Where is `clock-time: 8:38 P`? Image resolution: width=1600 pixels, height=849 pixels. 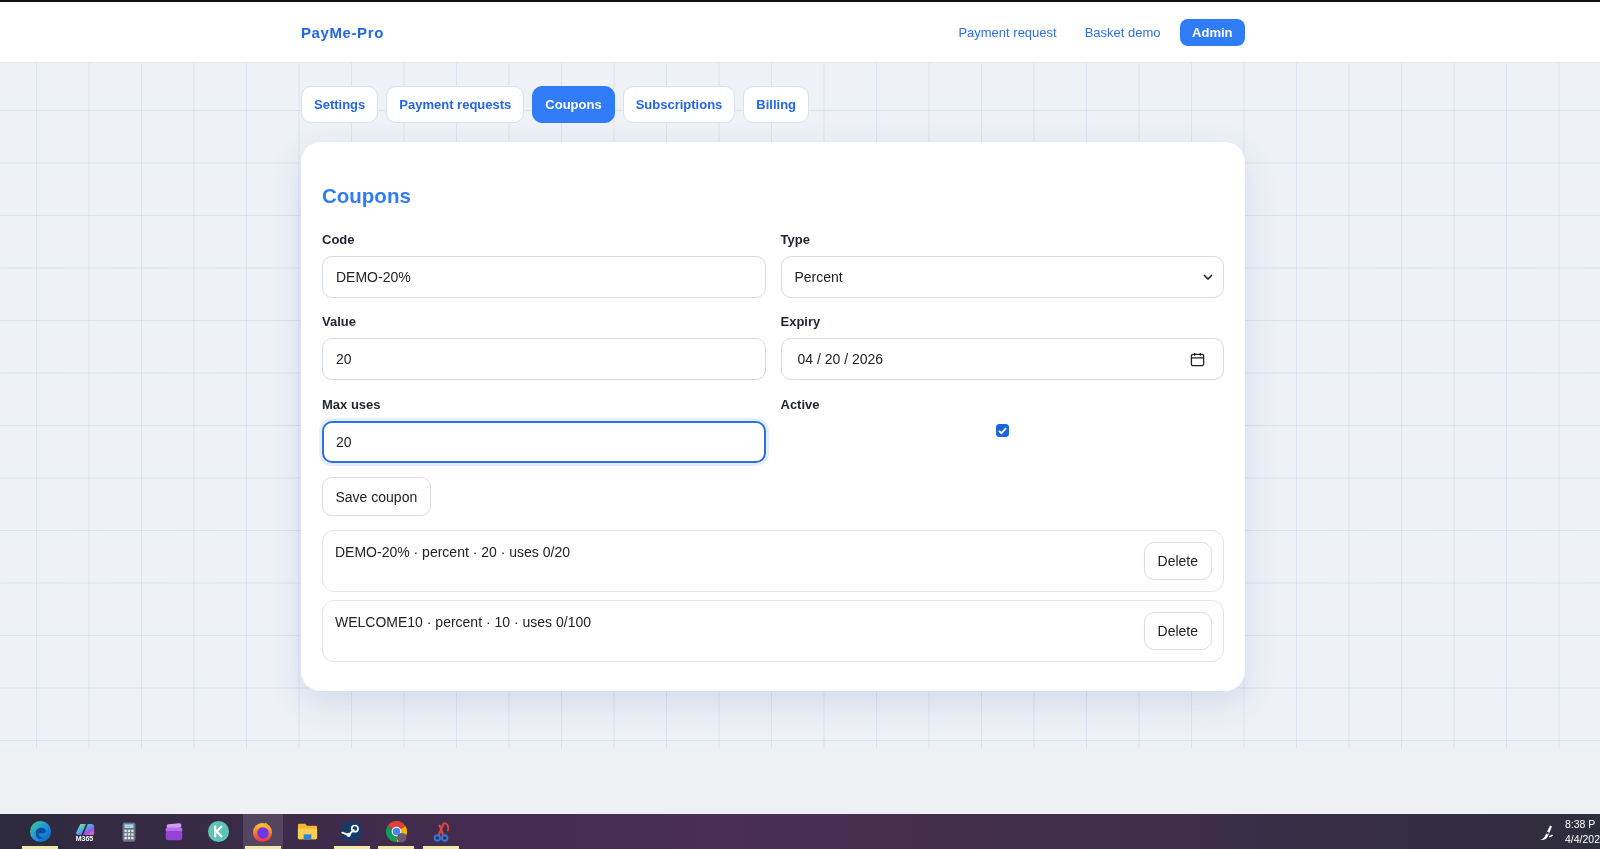 clock-time: 8:38 P is located at coordinates (1580, 824).